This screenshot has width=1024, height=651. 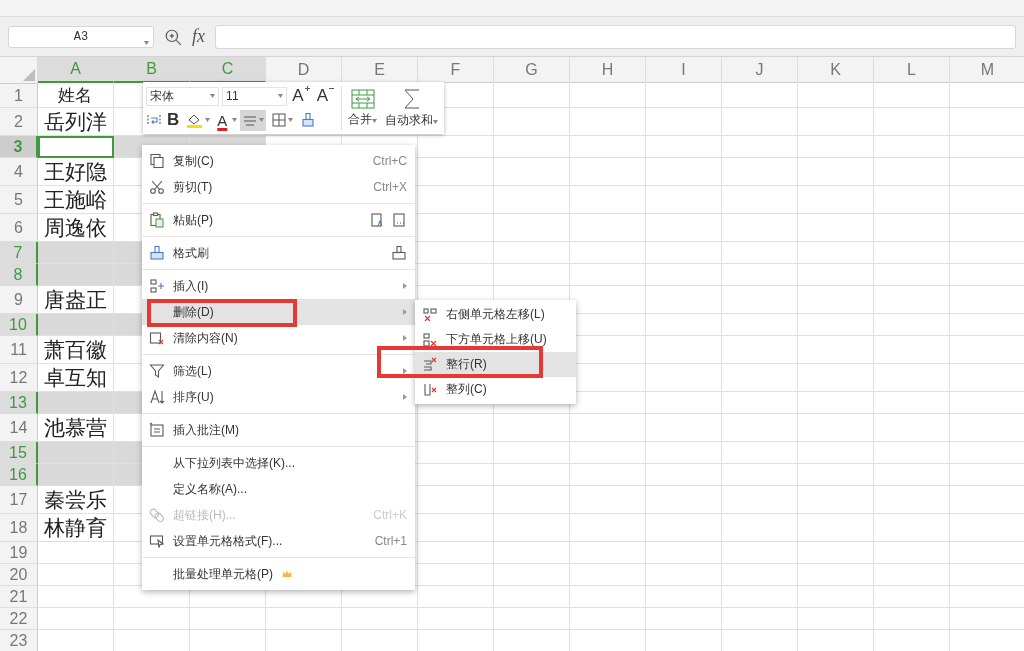 I want to click on function-label: fx, so click(x=198, y=36).